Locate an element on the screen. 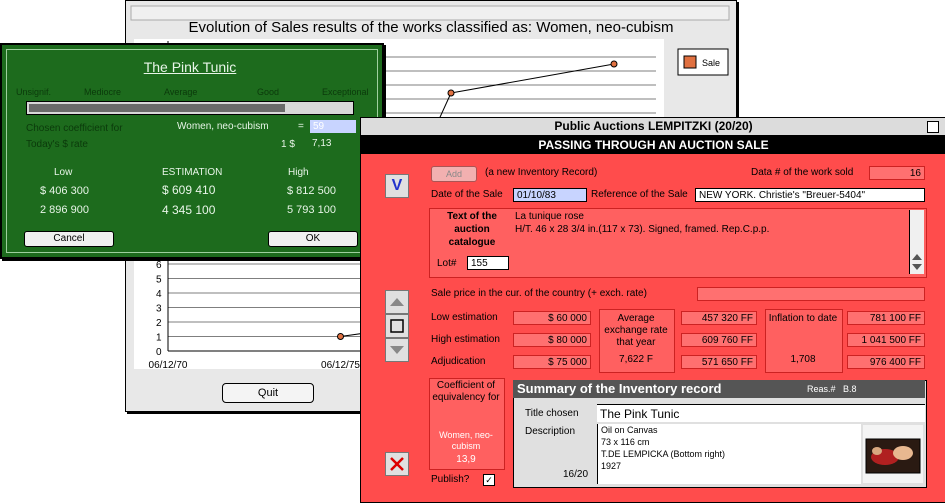  description-line-3: T.DE LEMPICKA (Bottom right) is located at coordinates (663, 454).